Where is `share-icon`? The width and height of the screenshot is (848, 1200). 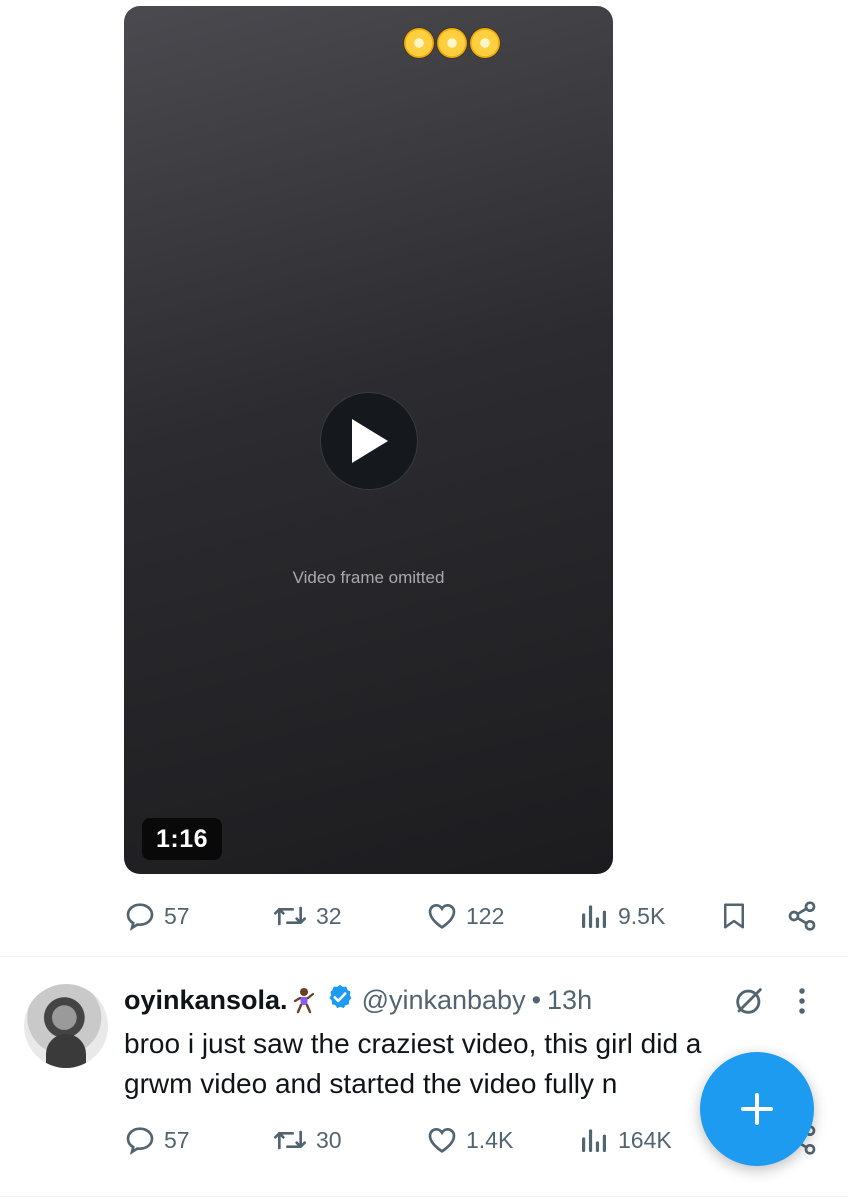
share-icon is located at coordinates (802, 916).